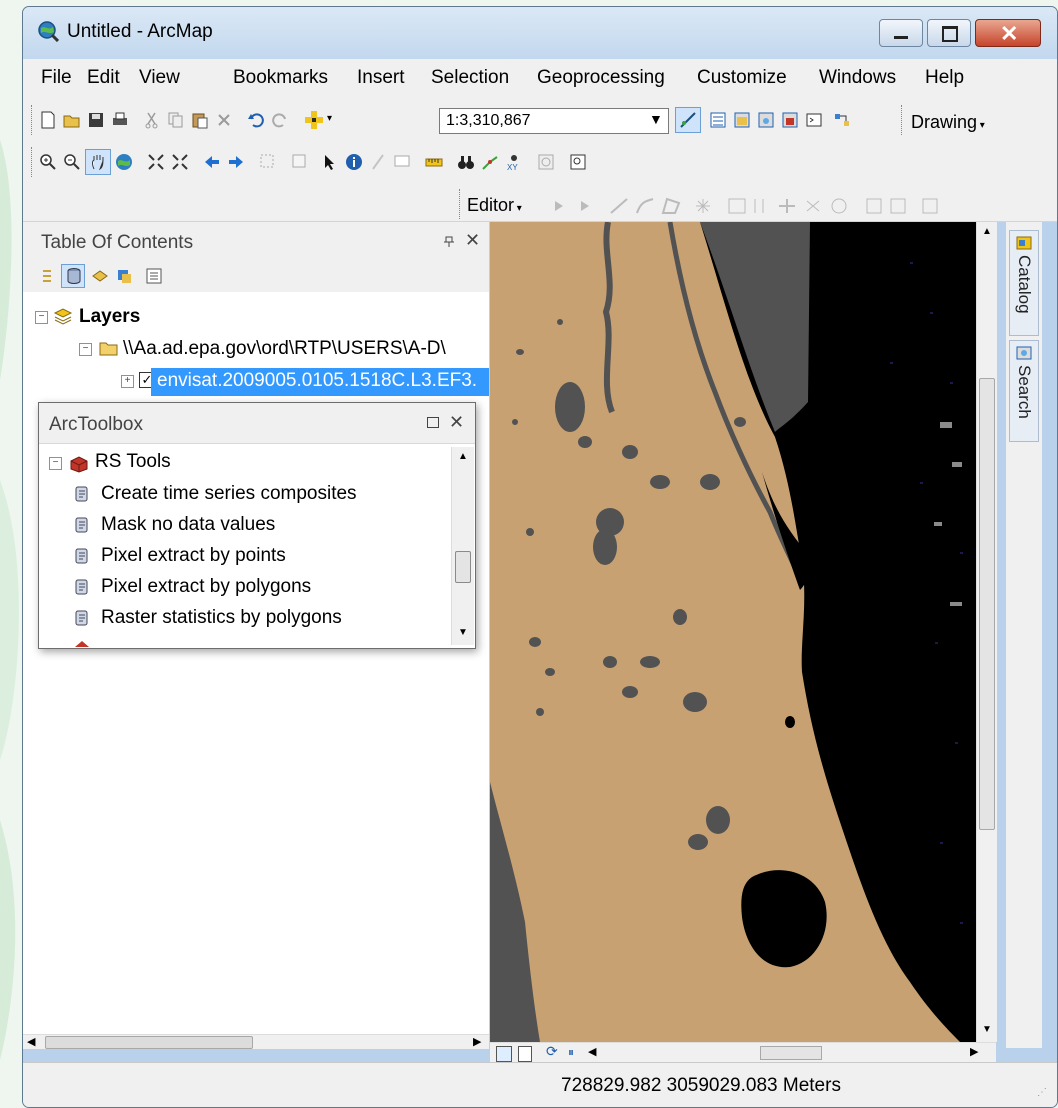 The width and height of the screenshot is (1058, 1108). What do you see at coordinates (494, 205) in the screenshot?
I see `editor-menu: Editor ▾` at bounding box center [494, 205].